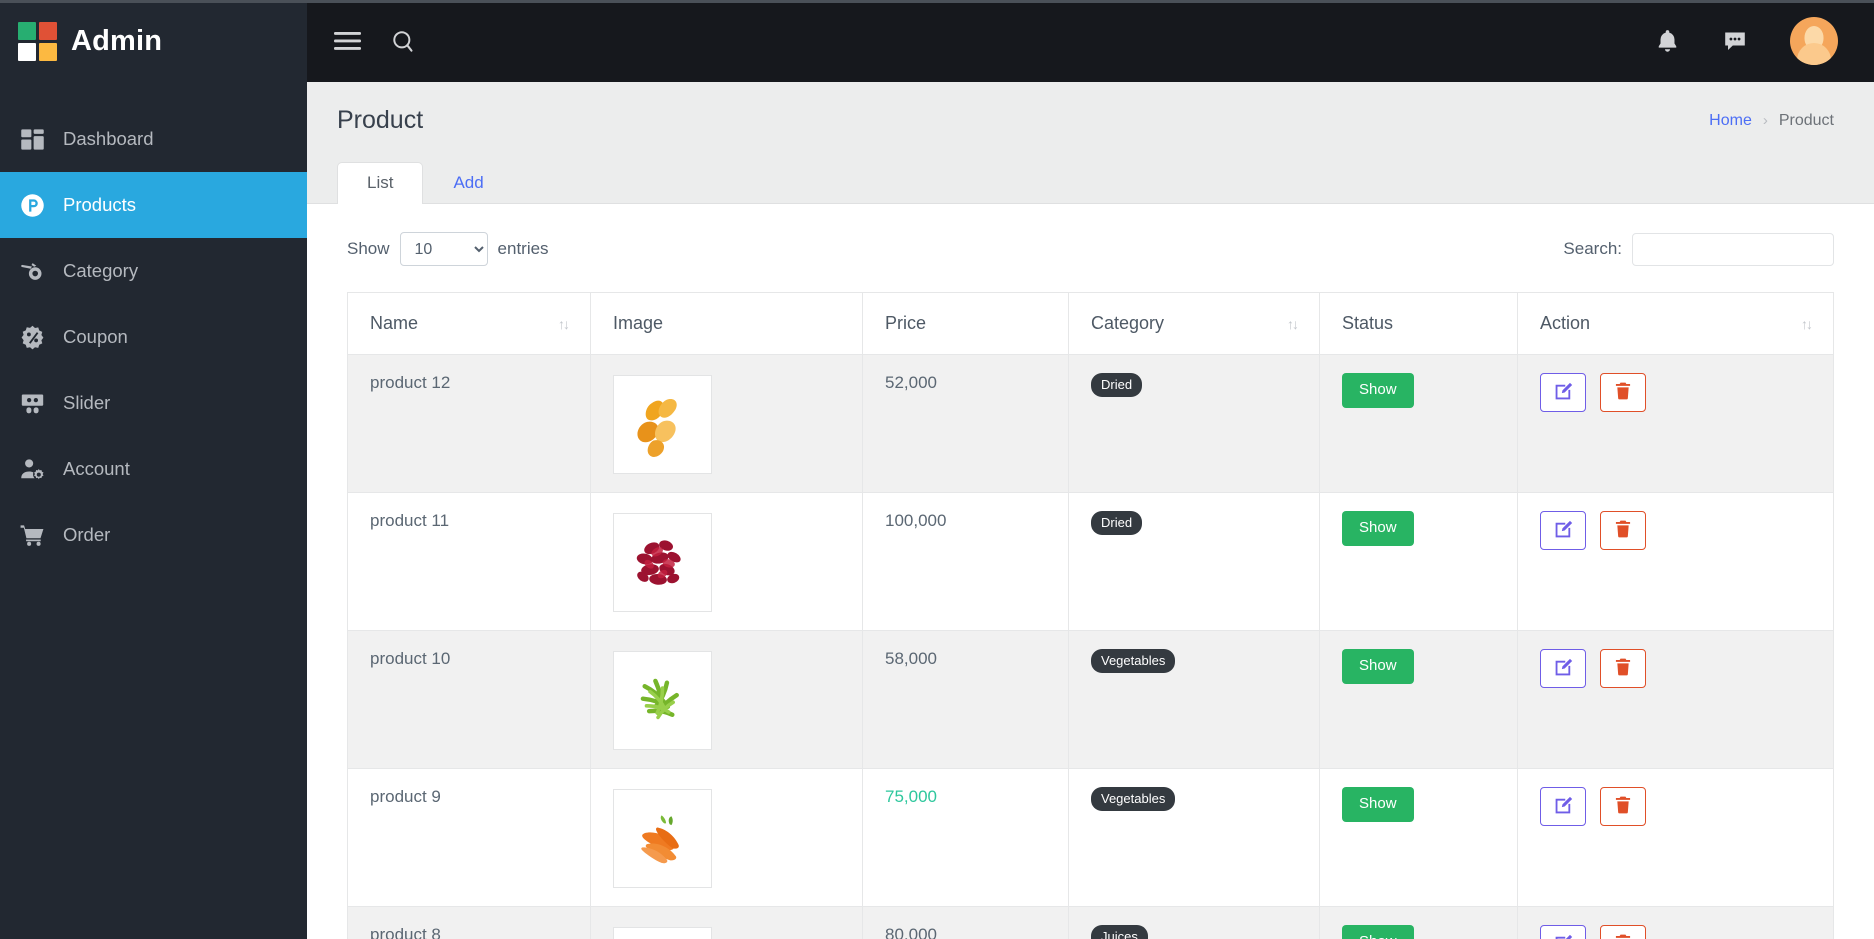 The height and width of the screenshot is (939, 1874). Describe the element at coordinates (1733, 249) in the screenshot. I see `search-input` at that location.